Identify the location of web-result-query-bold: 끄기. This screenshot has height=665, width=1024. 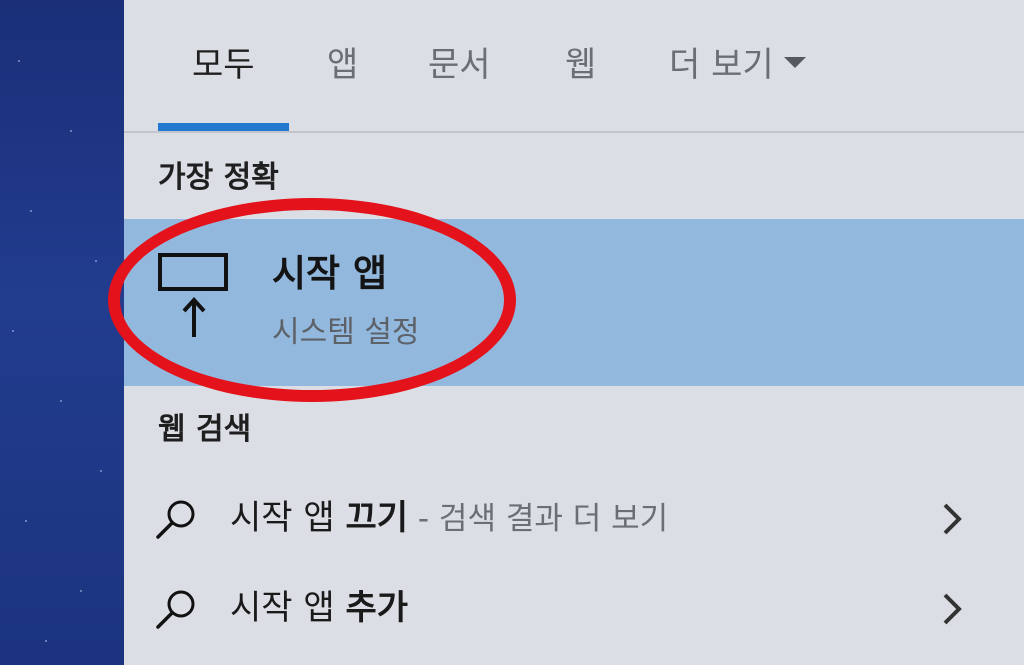
(377, 518).